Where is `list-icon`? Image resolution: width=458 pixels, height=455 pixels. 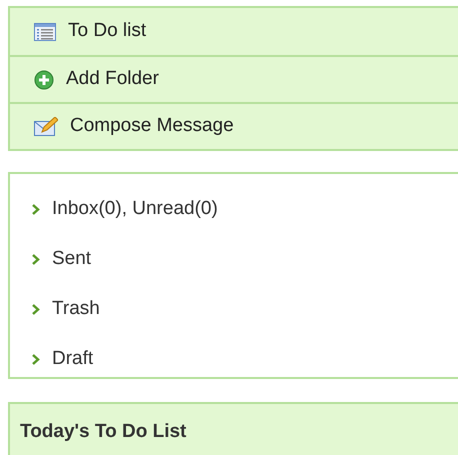 list-icon is located at coordinates (45, 31).